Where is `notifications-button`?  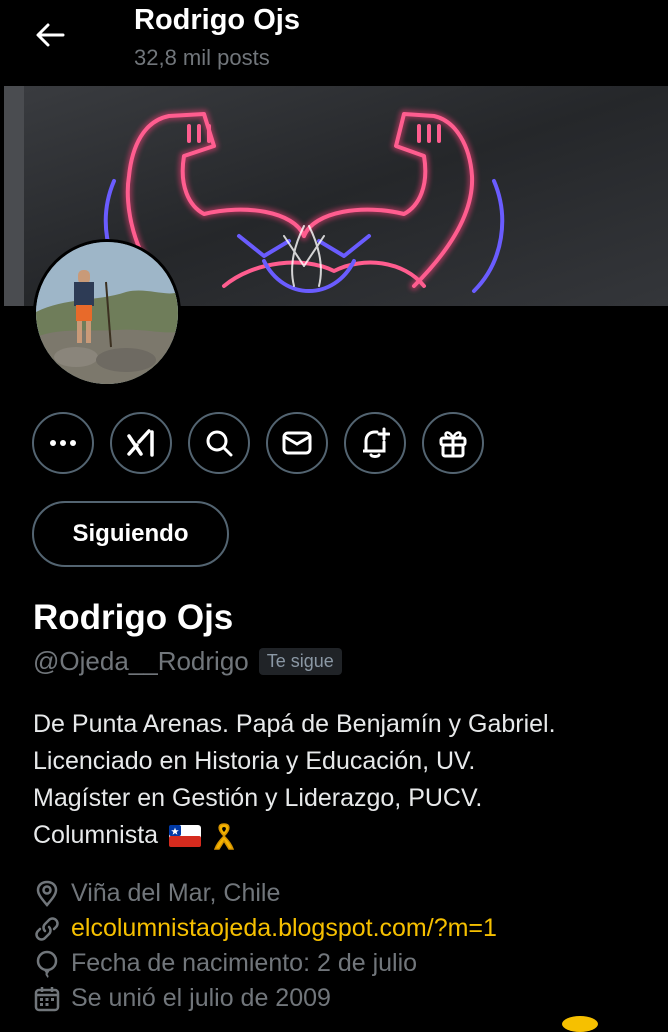 notifications-button is located at coordinates (375, 443).